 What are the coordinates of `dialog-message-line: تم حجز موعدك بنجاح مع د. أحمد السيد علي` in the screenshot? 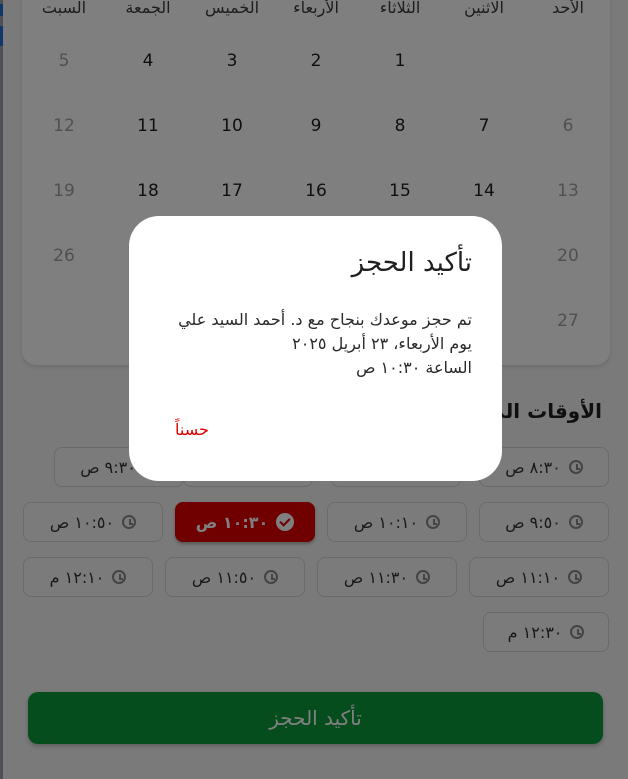 It's located at (325, 319).